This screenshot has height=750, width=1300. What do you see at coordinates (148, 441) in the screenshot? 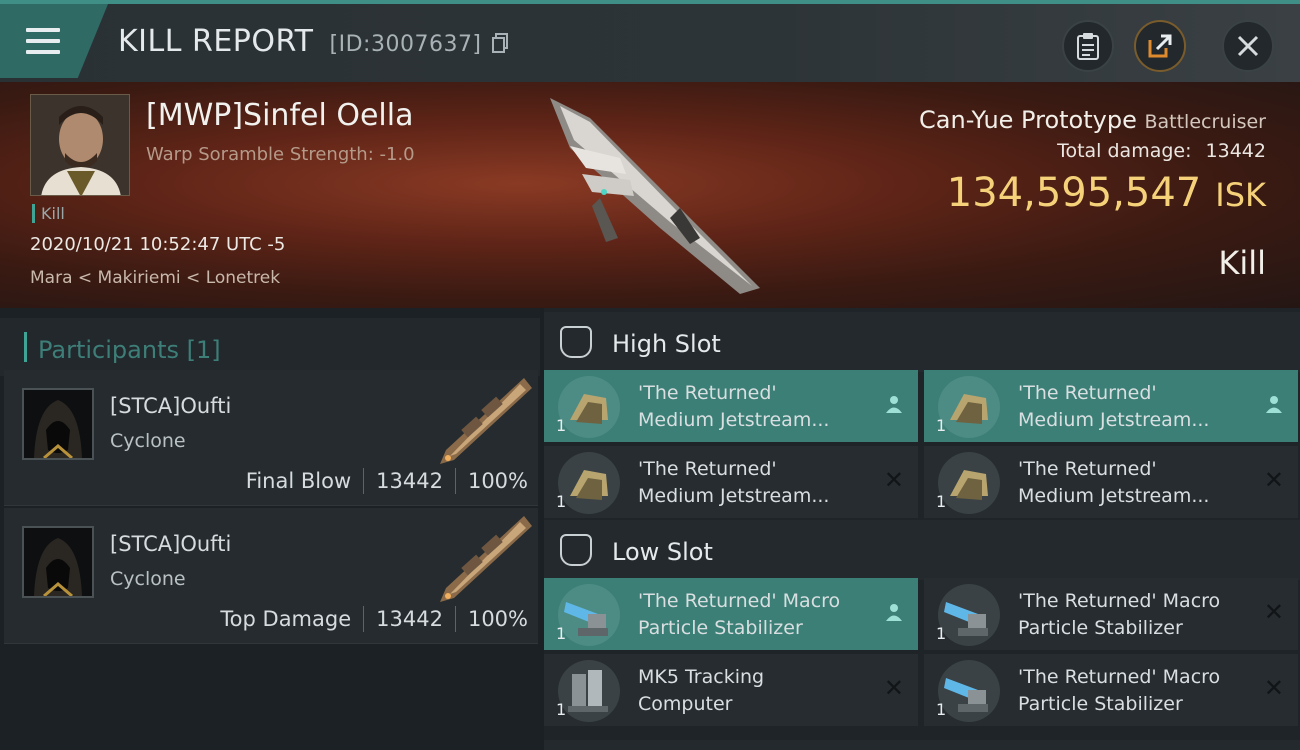
I see `participant-ship: Cyclone` at bounding box center [148, 441].